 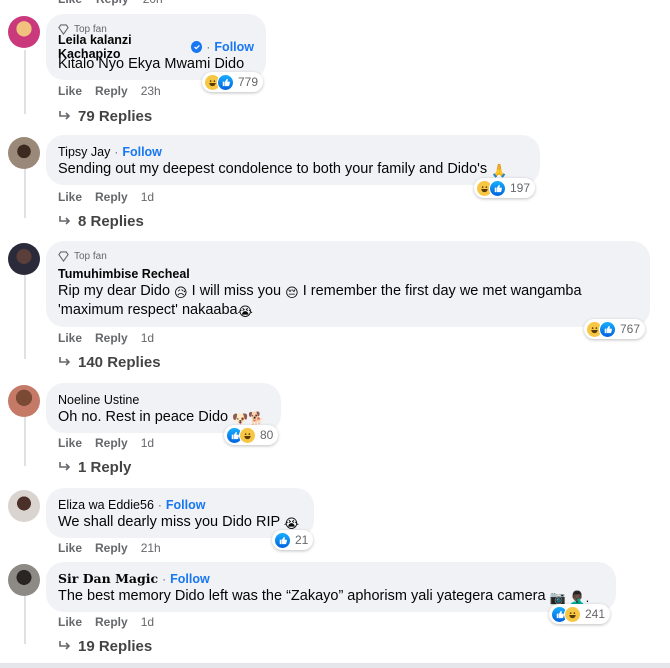 What do you see at coordinates (302, 540) in the screenshot?
I see `reaction-count: 21` at bounding box center [302, 540].